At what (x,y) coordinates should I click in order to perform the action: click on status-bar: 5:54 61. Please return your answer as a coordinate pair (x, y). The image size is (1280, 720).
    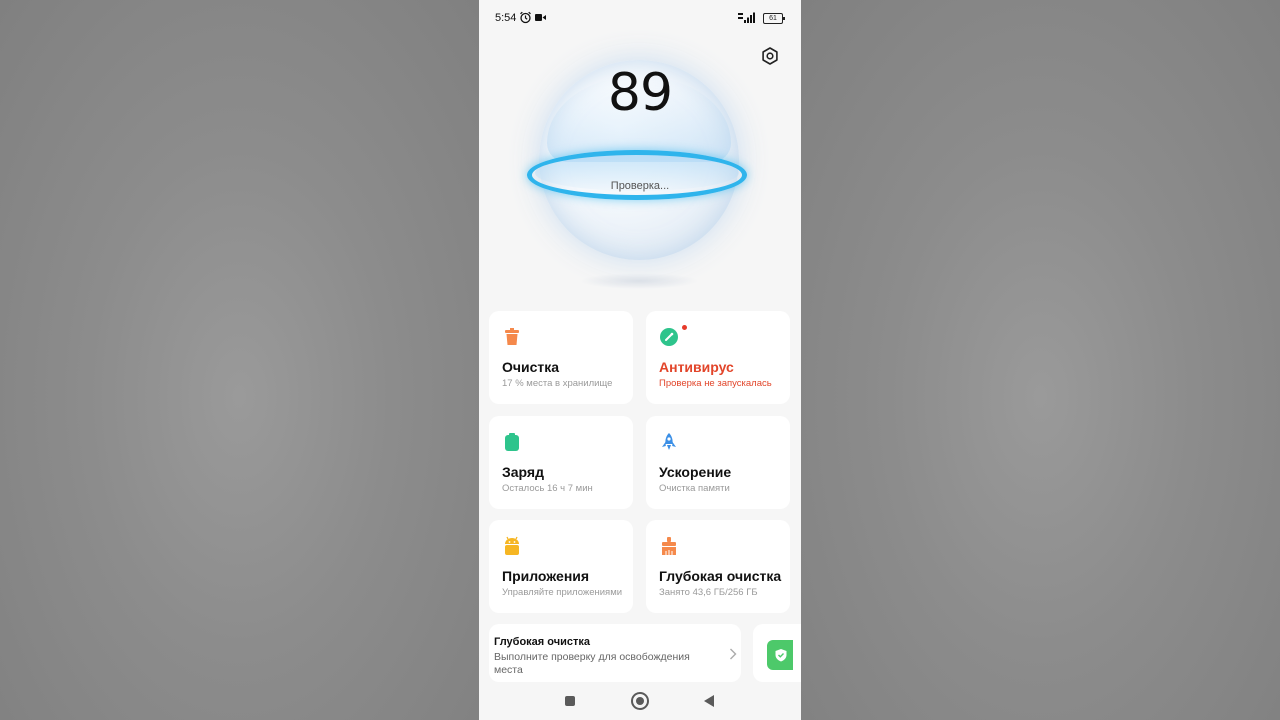
    Looking at the image, I should click on (640, 18).